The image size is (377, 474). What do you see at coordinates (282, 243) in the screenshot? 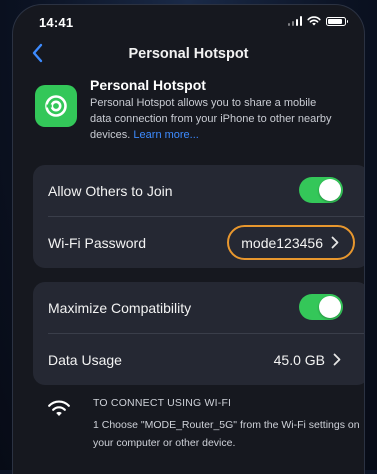
I see `wifi-password-value: mode123456` at bounding box center [282, 243].